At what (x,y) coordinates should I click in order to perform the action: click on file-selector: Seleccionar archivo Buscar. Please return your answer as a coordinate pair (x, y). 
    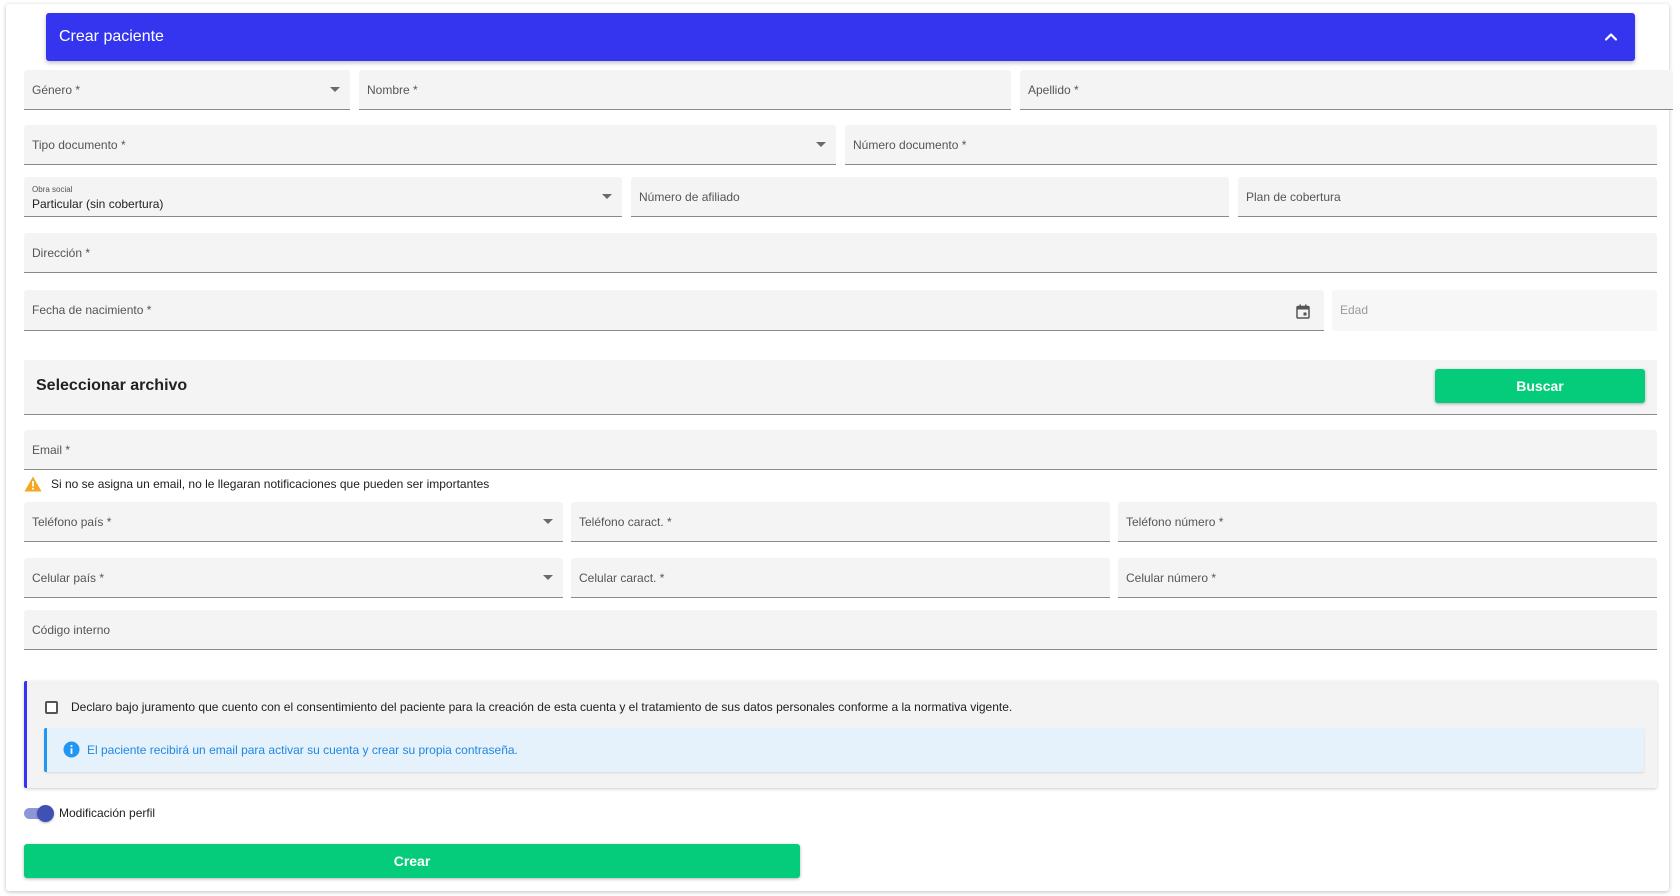
    Looking at the image, I should click on (840, 387).